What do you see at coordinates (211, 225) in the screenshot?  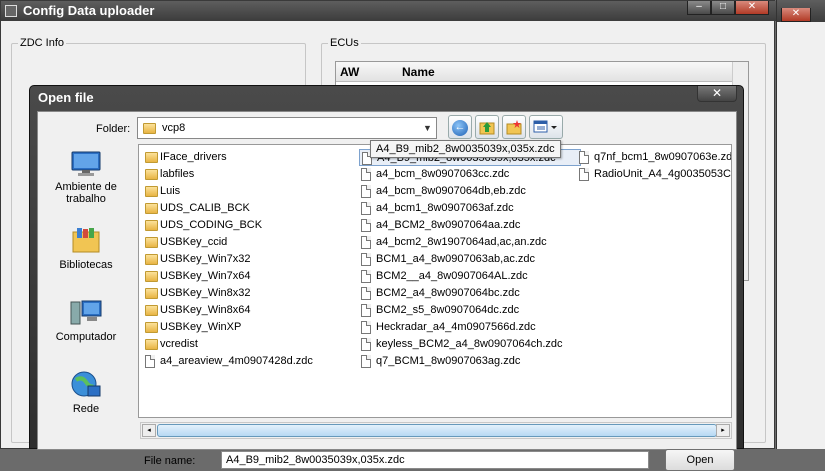 I see `item-label: UDS_CODING_BCK` at bounding box center [211, 225].